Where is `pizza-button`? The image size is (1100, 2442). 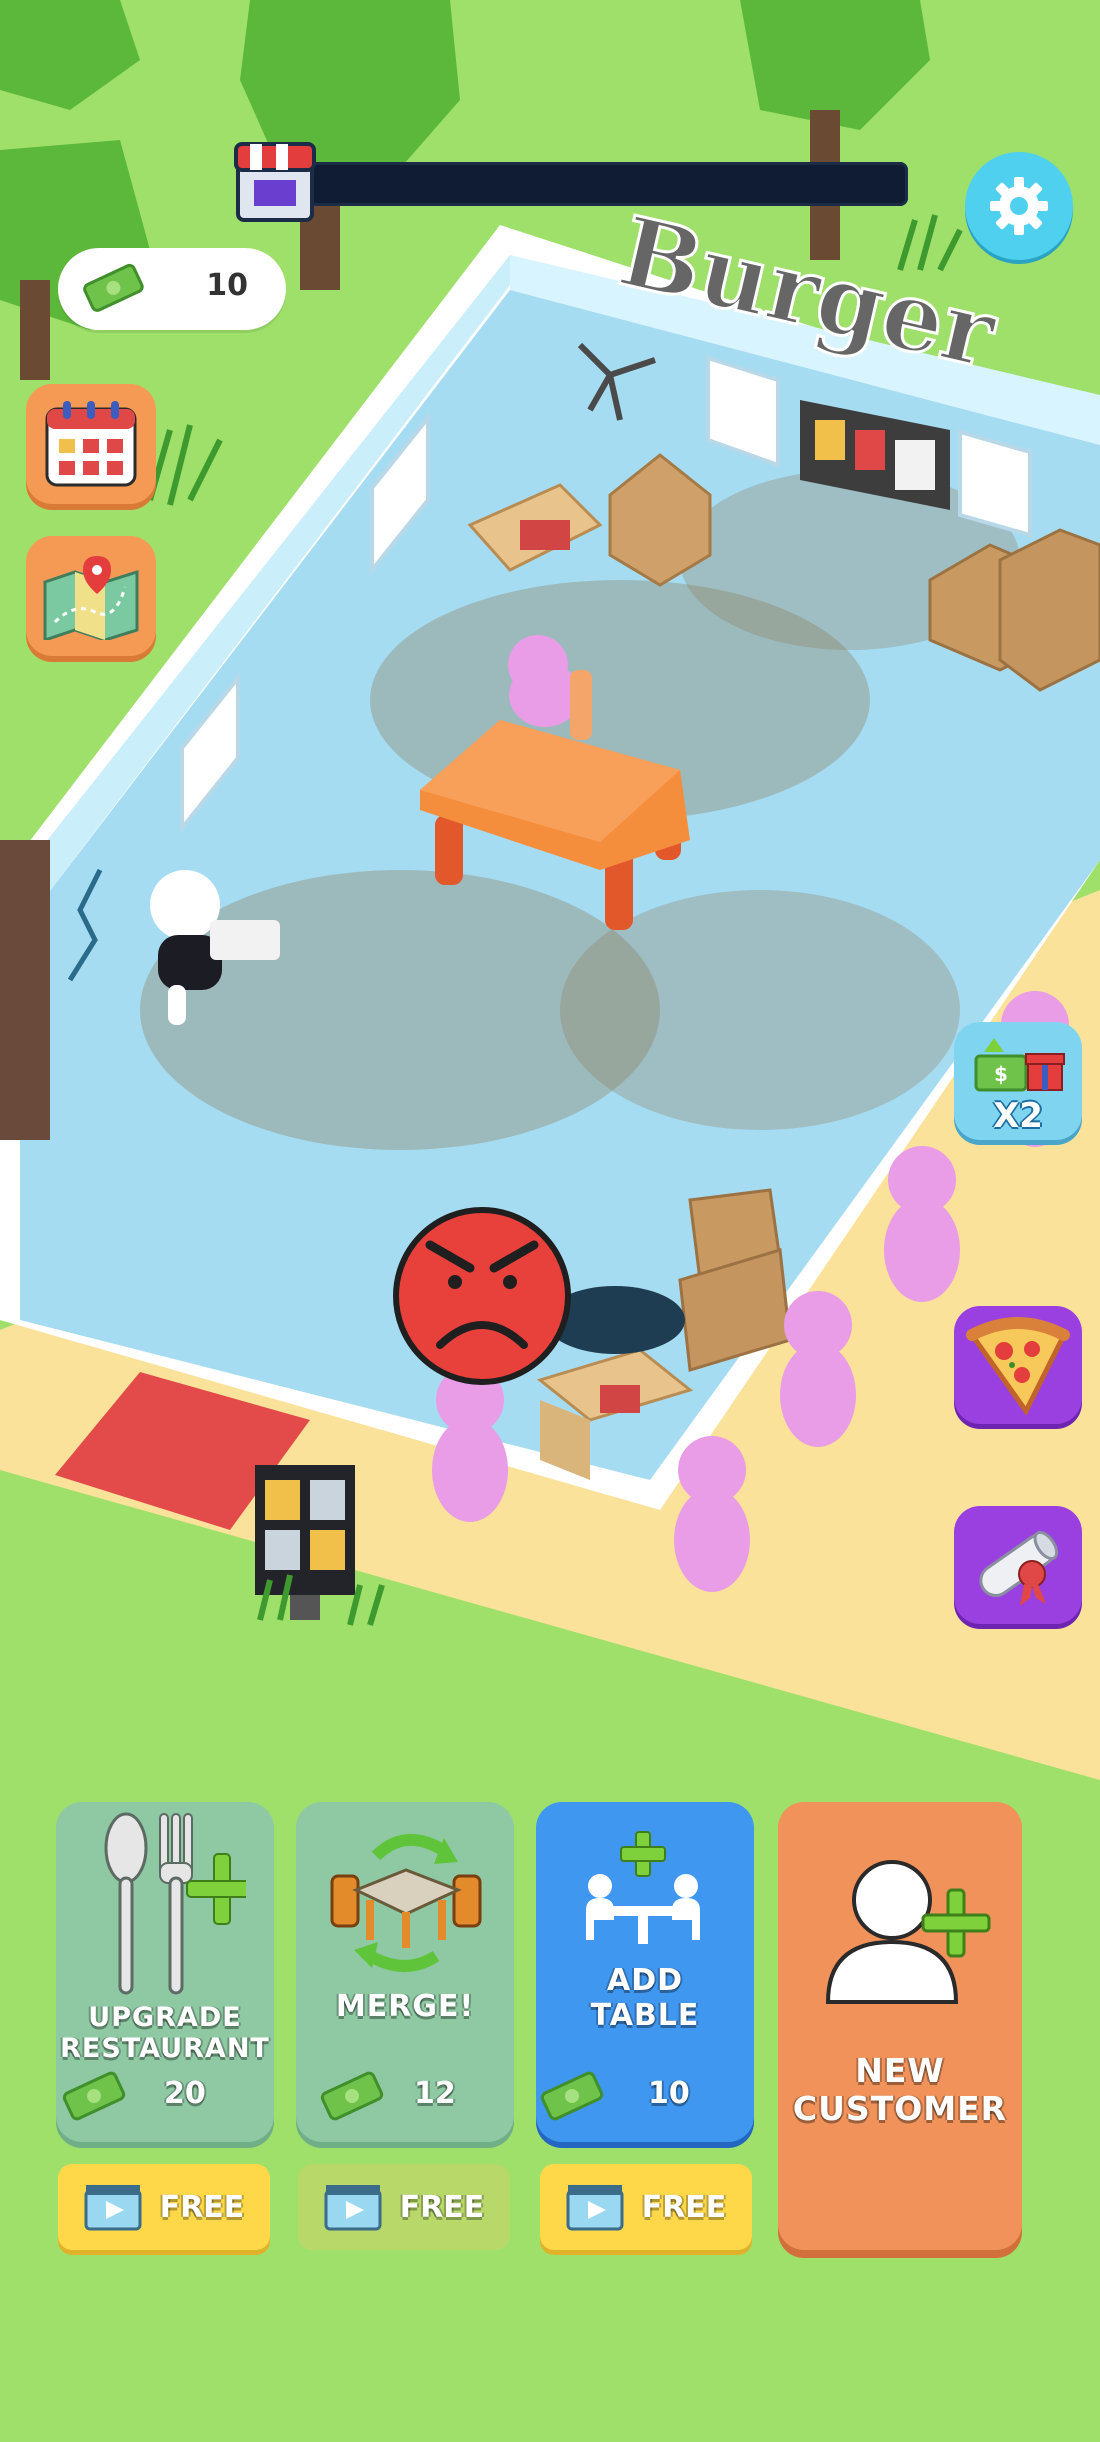 pizza-button is located at coordinates (1018, 1365).